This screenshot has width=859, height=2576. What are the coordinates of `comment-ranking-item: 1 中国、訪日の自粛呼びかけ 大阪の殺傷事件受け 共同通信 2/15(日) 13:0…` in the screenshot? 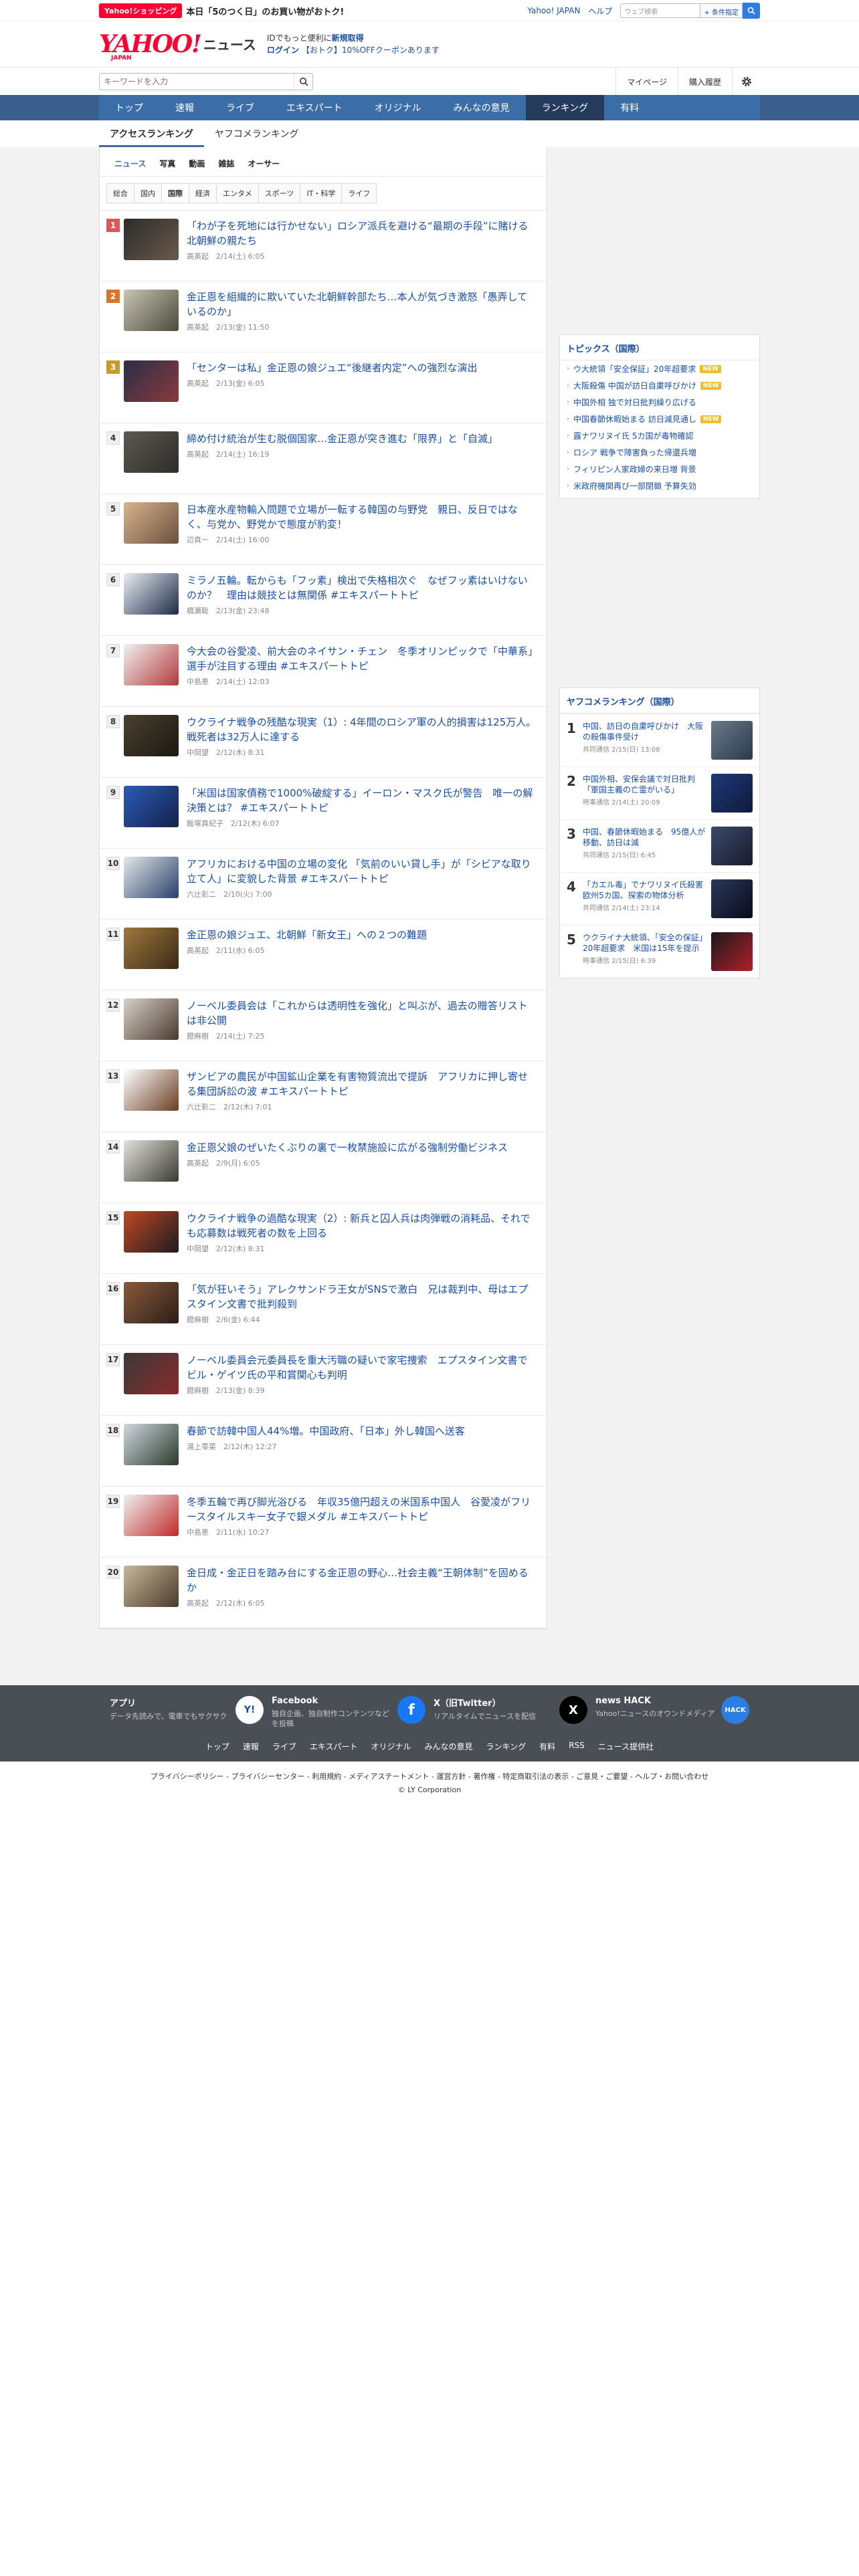 It's located at (660, 740).